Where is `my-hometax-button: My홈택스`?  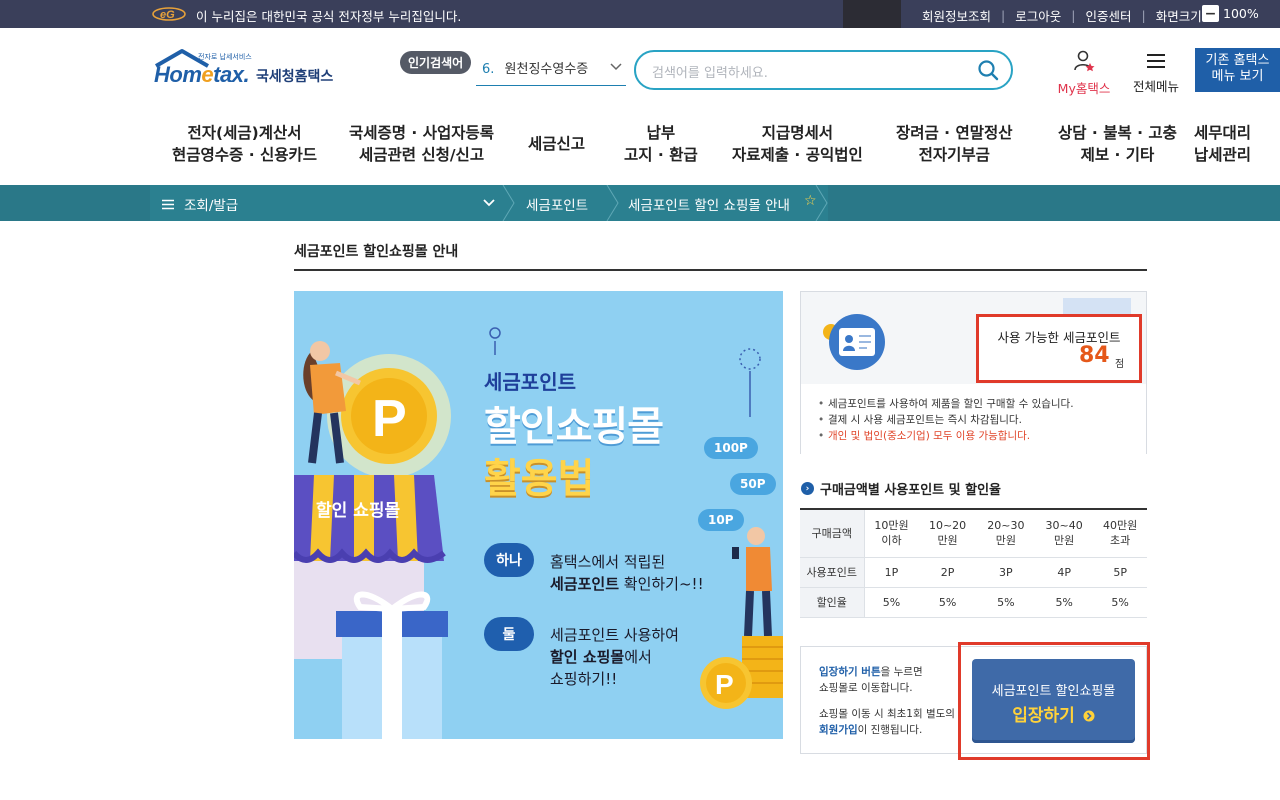
my-hometax-button: My홈택스 is located at coordinates (1084, 73).